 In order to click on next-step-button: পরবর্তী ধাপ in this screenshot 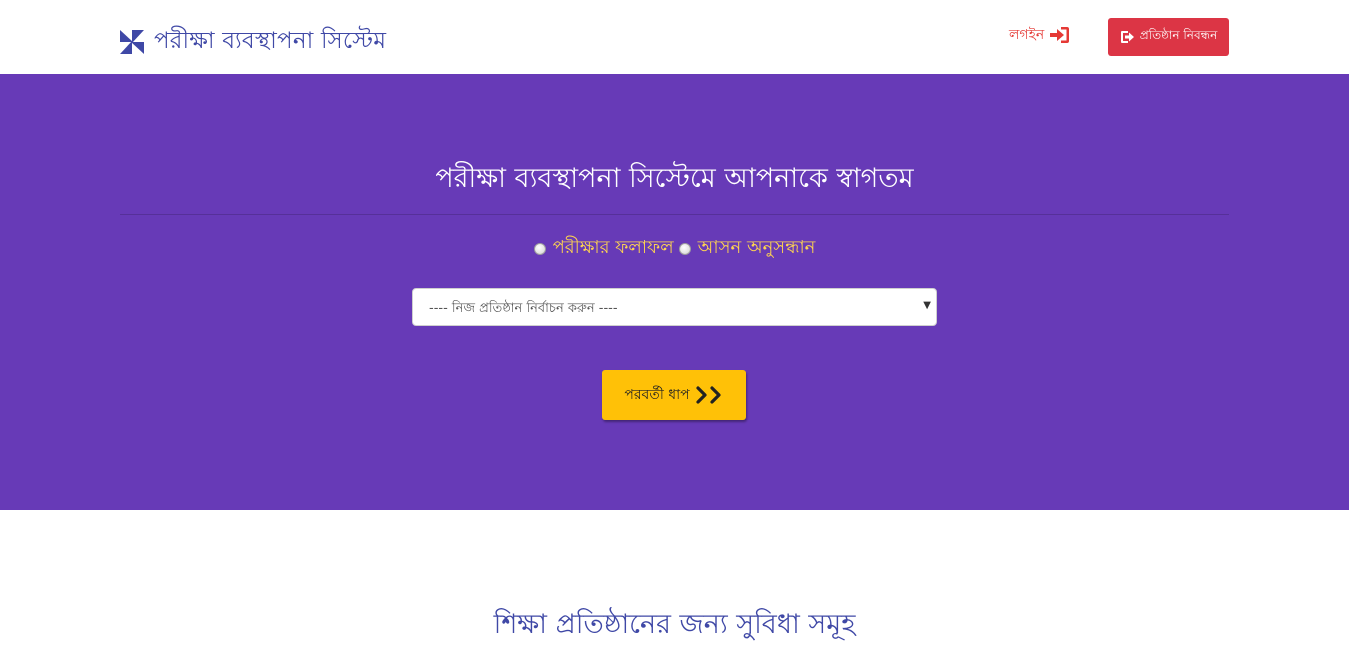, I will do `click(674, 395)`.